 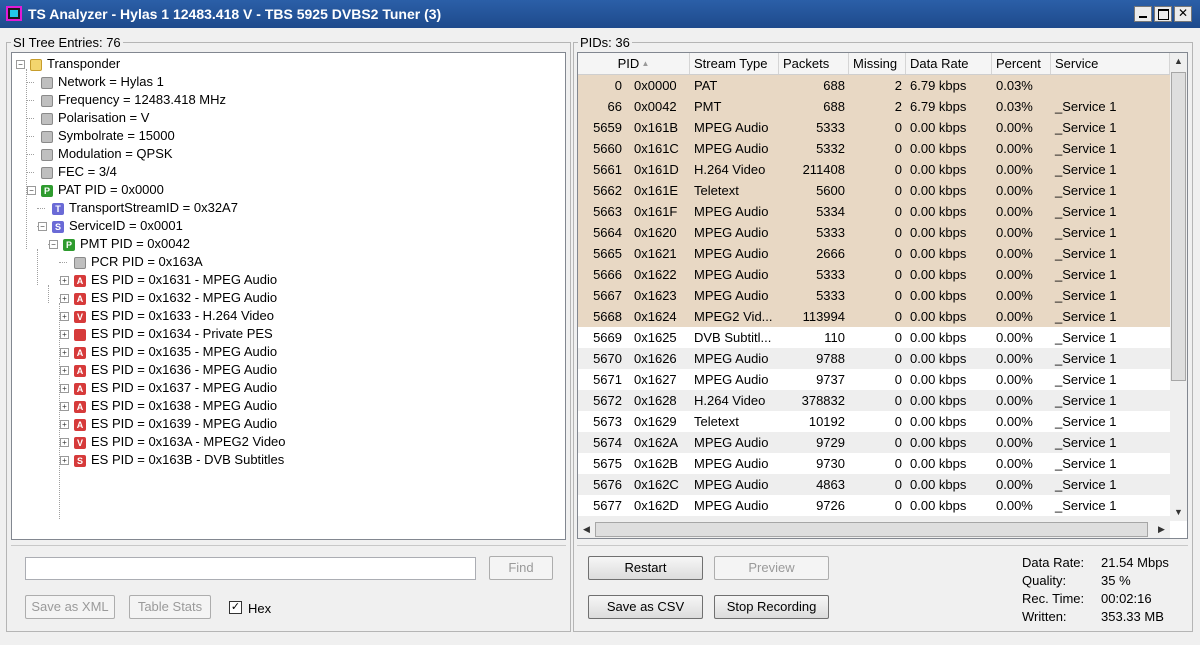 What do you see at coordinates (645, 568) in the screenshot?
I see `restart-button: Restart` at bounding box center [645, 568].